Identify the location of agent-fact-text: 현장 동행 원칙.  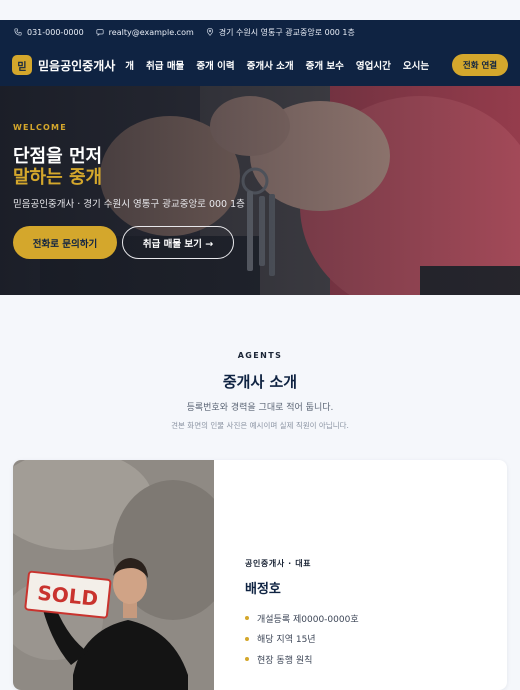
(285, 660).